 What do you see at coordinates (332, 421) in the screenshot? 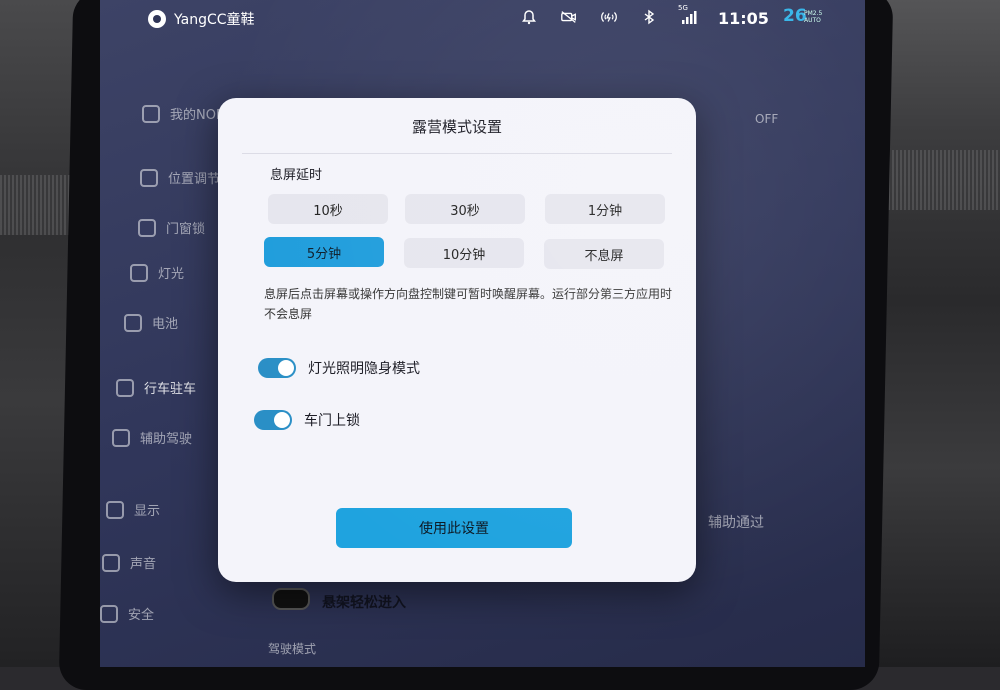
I see `door-lock-label: 车门上锁` at bounding box center [332, 421].